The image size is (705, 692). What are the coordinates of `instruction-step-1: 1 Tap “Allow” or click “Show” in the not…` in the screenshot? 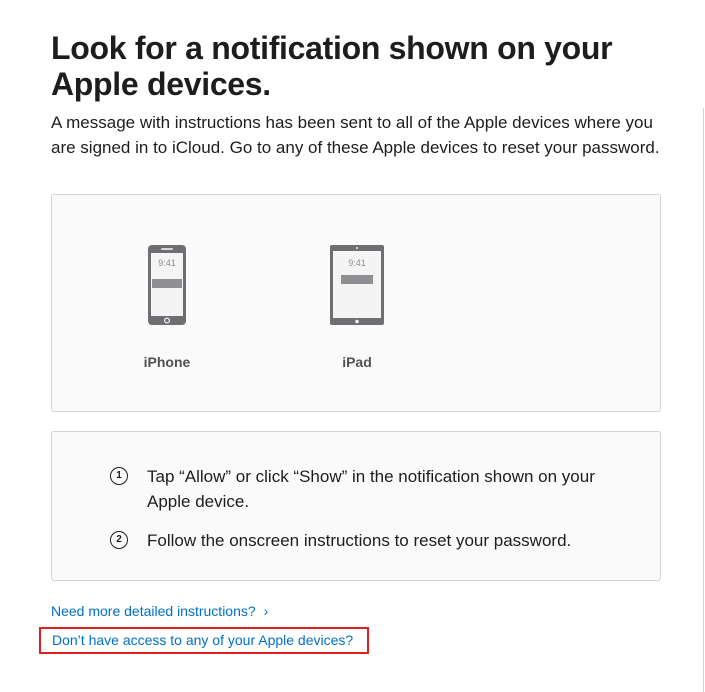 It's located at (360, 489).